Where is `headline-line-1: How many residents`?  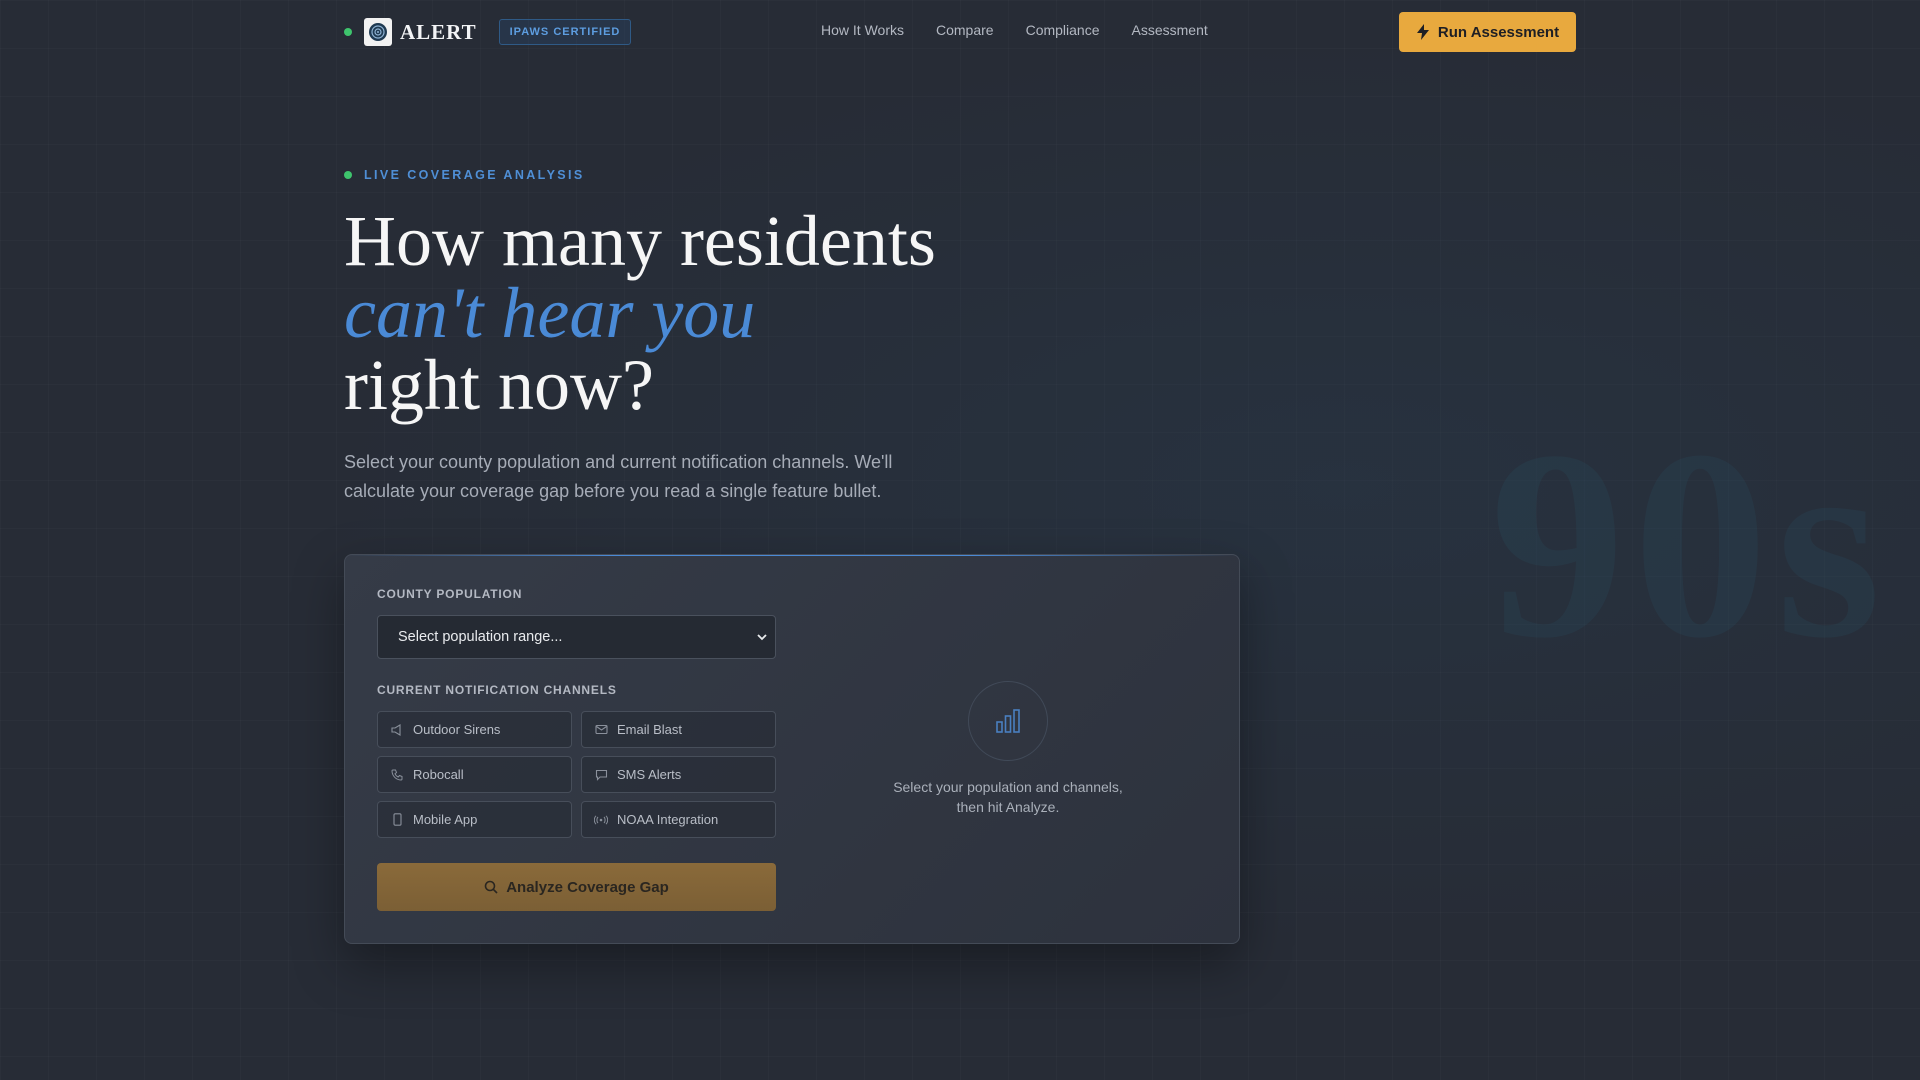
headline-line-1: How many residents is located at coordinates (640, 241).